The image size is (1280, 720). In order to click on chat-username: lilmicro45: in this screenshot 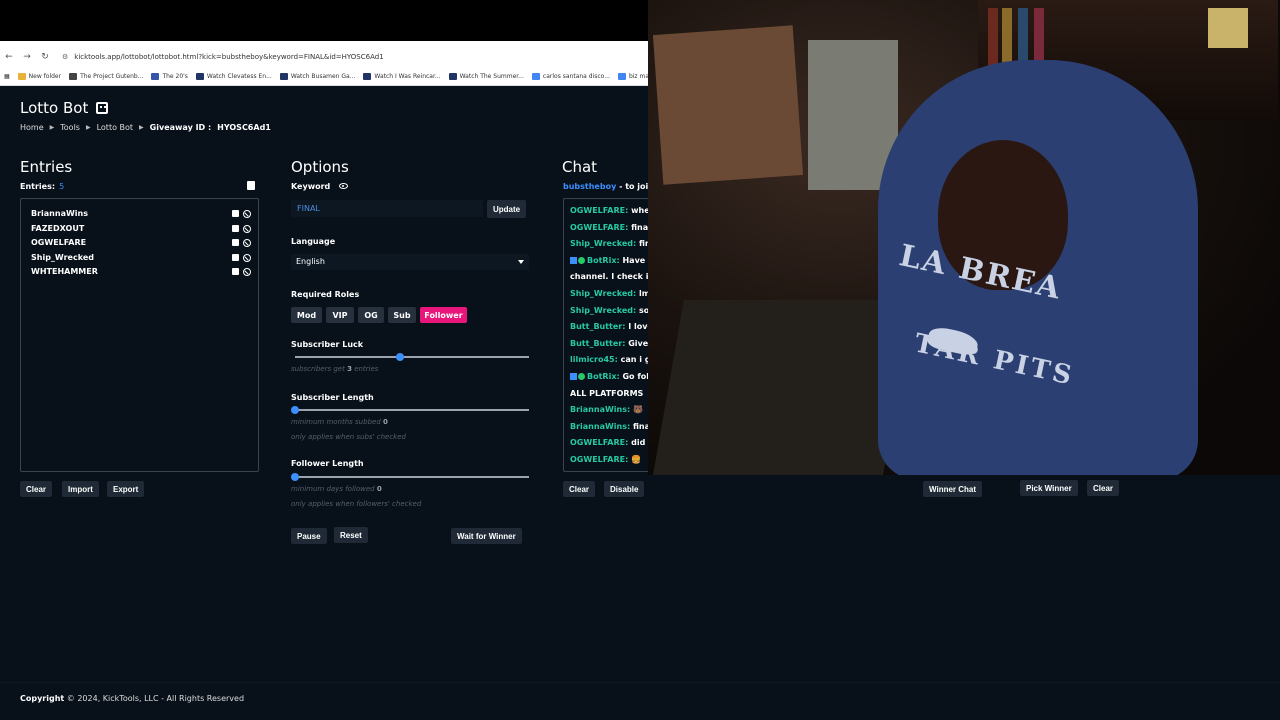, I will do `click(594, 359)`.